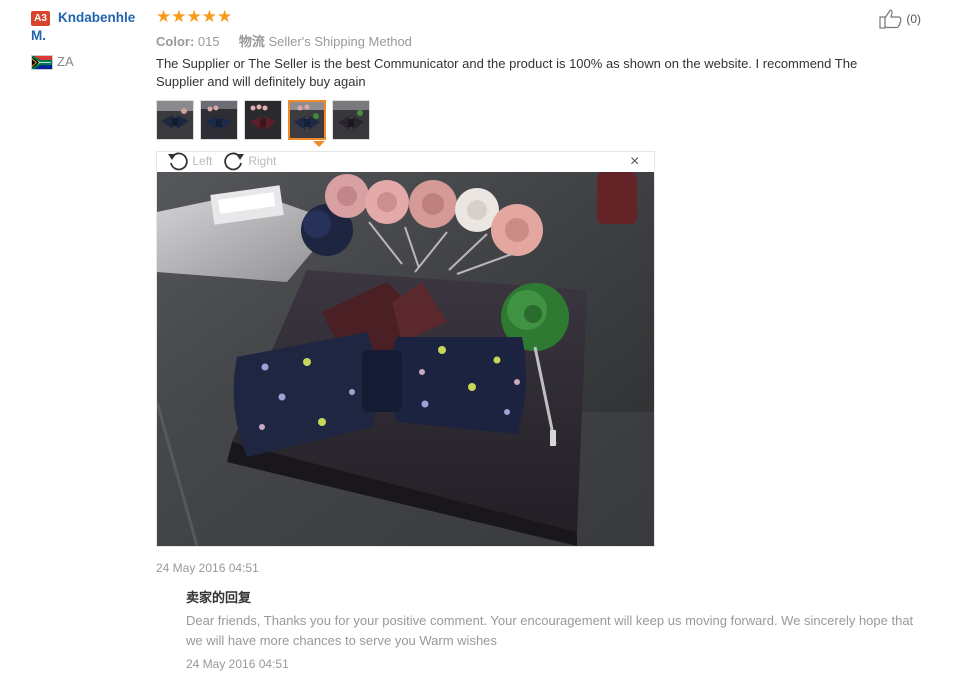 The width and height of the screenshot is (953, 676). Describe the element at coordinates (65, 61) in the screenshot. I see `country-code: ZA` at that location.